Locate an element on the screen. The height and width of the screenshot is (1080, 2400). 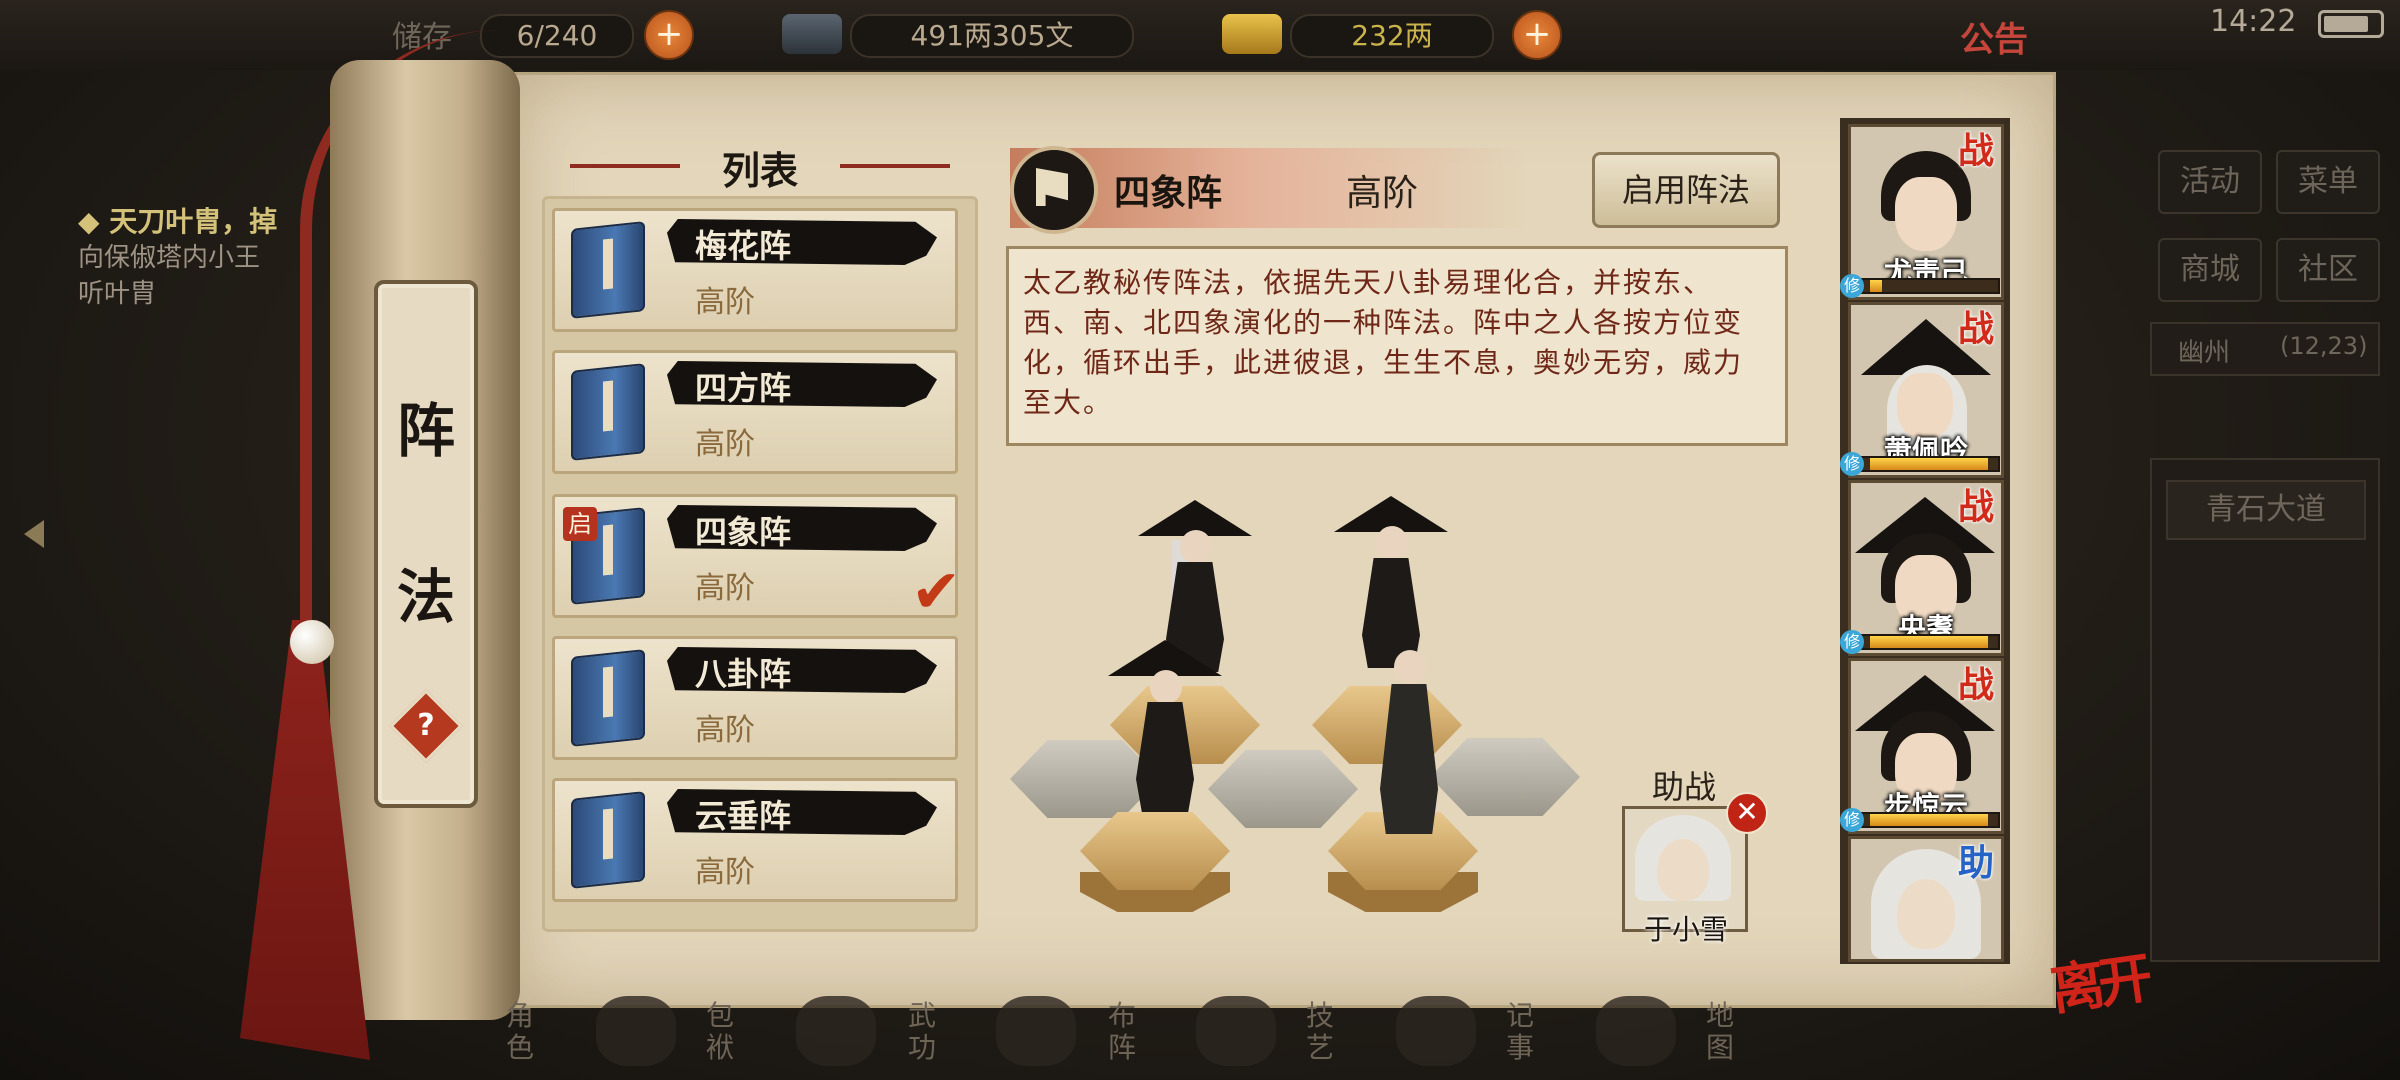
menu-formation: 布阵 is located at coordinates (1122, 1032).